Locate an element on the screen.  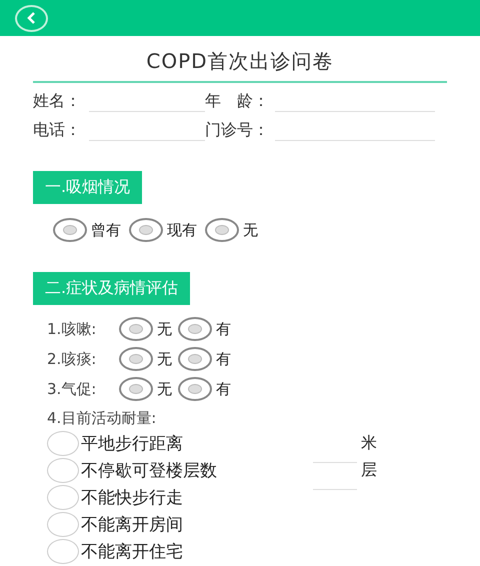
back-button is located at coordinates (31, 18).